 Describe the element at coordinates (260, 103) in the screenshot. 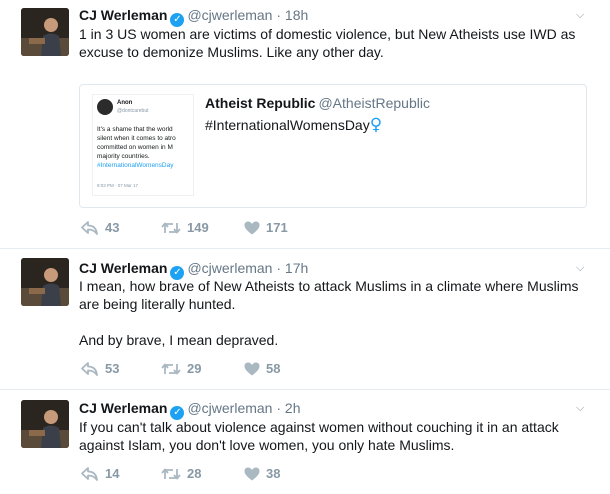

I see `quoted-author-name: Atheist Republic` at that location.